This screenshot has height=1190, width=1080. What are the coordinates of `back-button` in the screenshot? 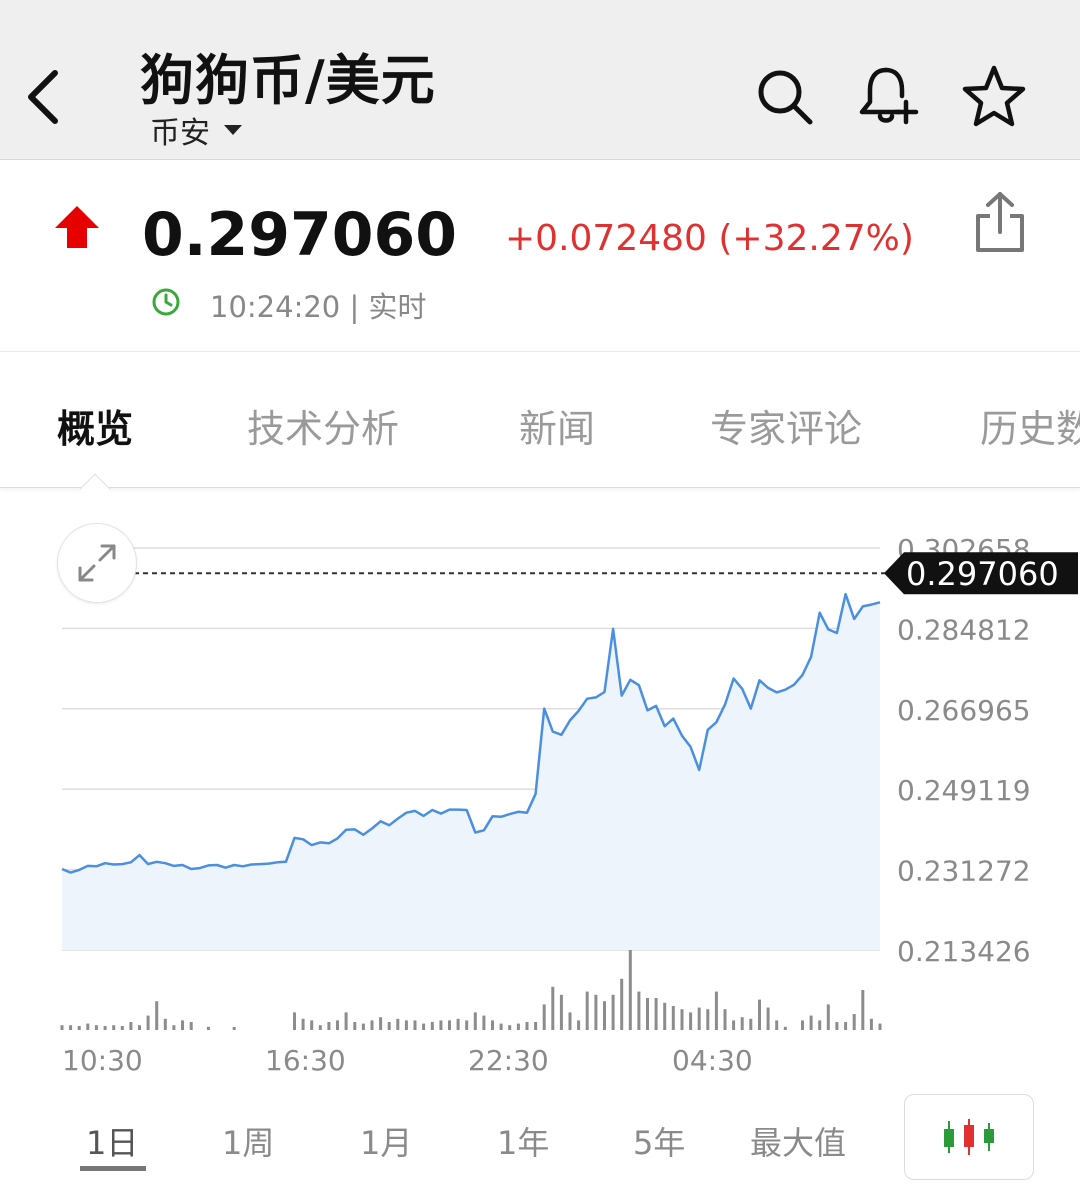 It's located at (43, 97).